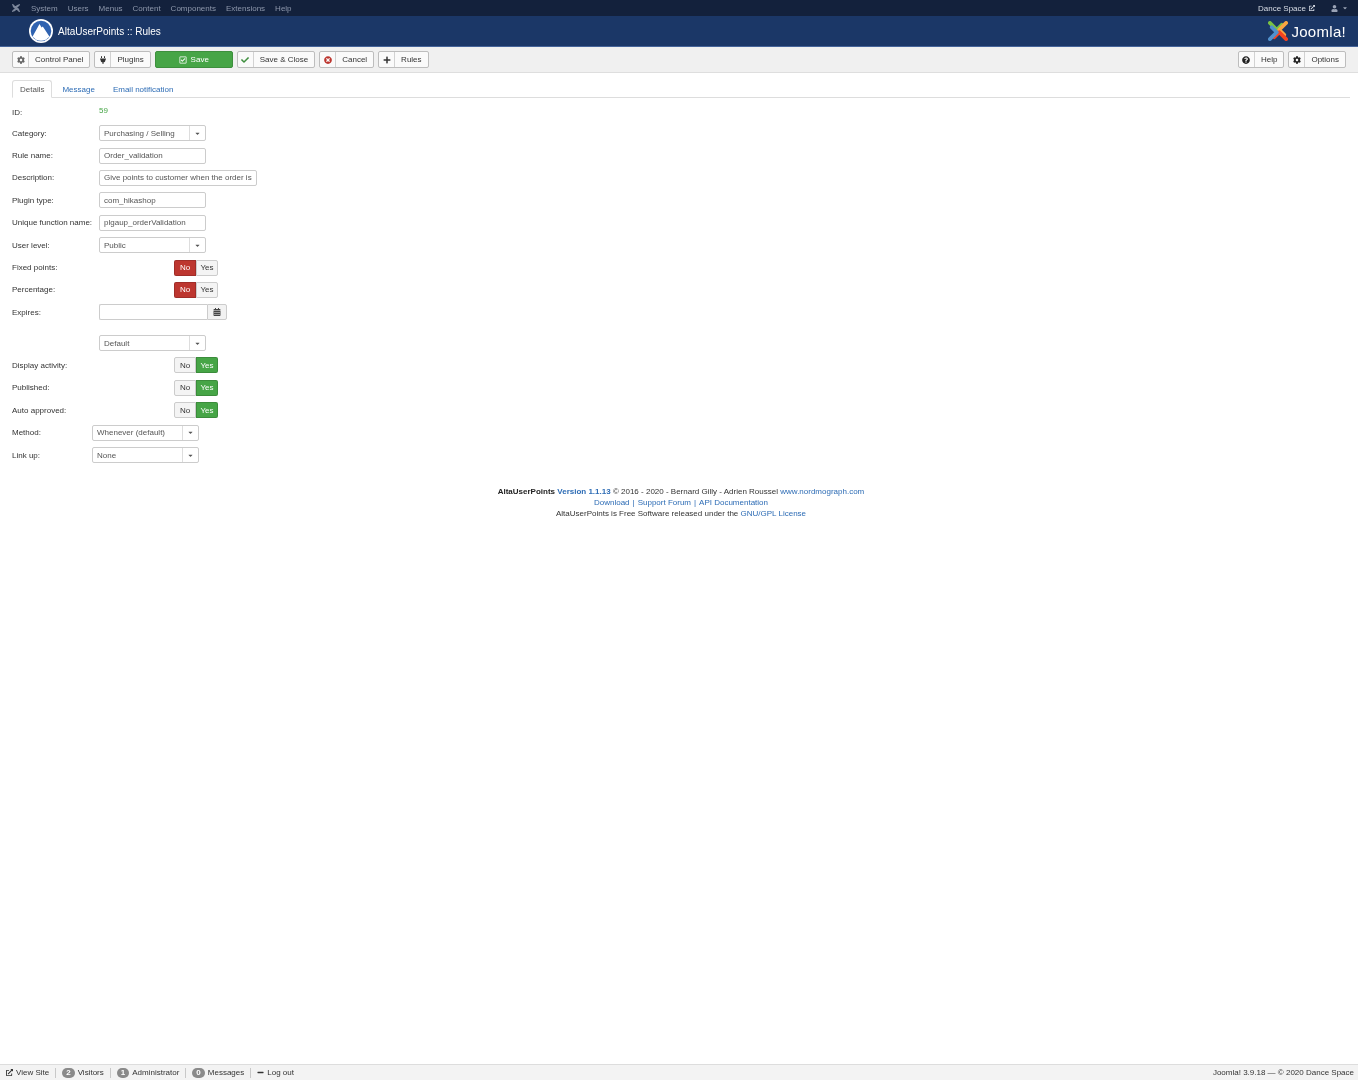 The image size is (1358, 1080). What do you see at coordinates (152, 133) in the screenshot?
I see `select-field: Purchasing / Selling` at bounding box center [152, 133].